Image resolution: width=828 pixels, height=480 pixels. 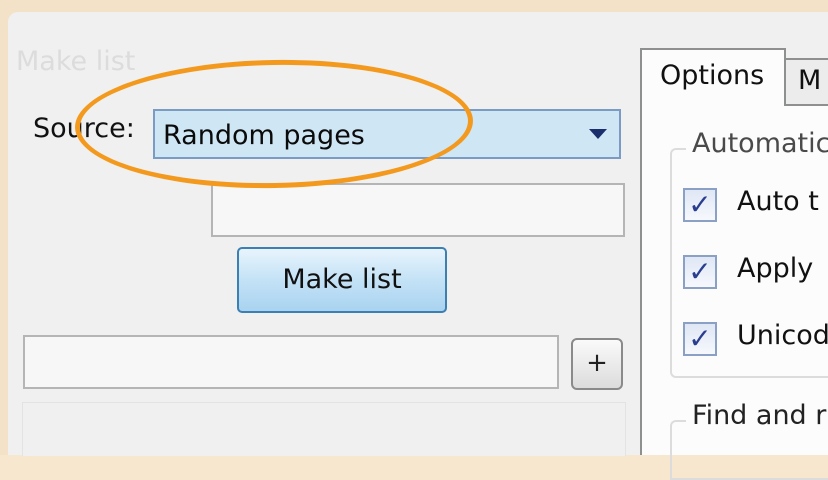 I want to click on apply-label: Apply, so click(x=775, y=268).